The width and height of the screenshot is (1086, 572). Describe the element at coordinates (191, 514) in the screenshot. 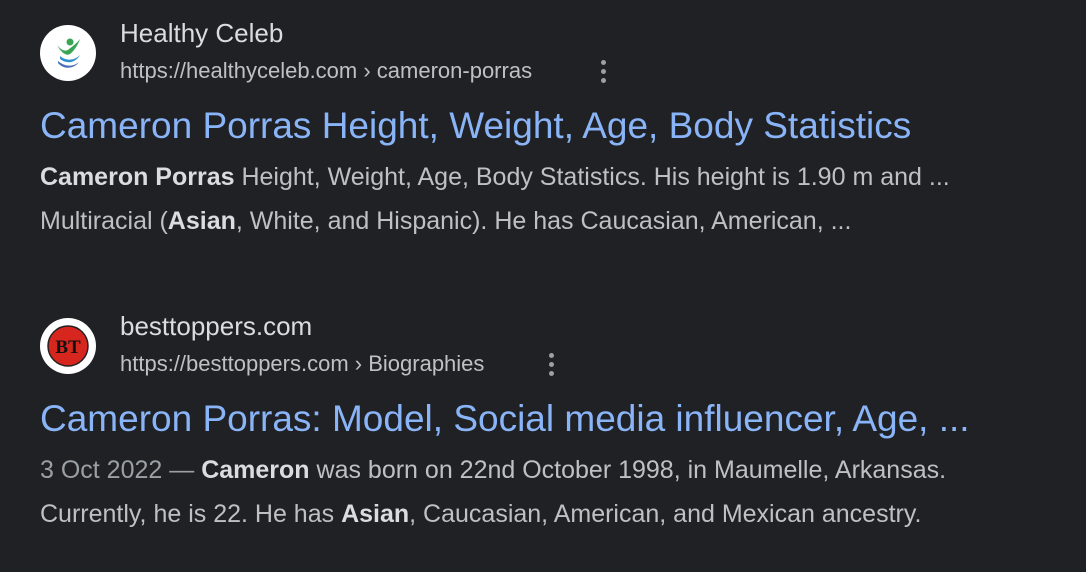

I see `snippet-text: Currently, he is 22. He has` at that location.